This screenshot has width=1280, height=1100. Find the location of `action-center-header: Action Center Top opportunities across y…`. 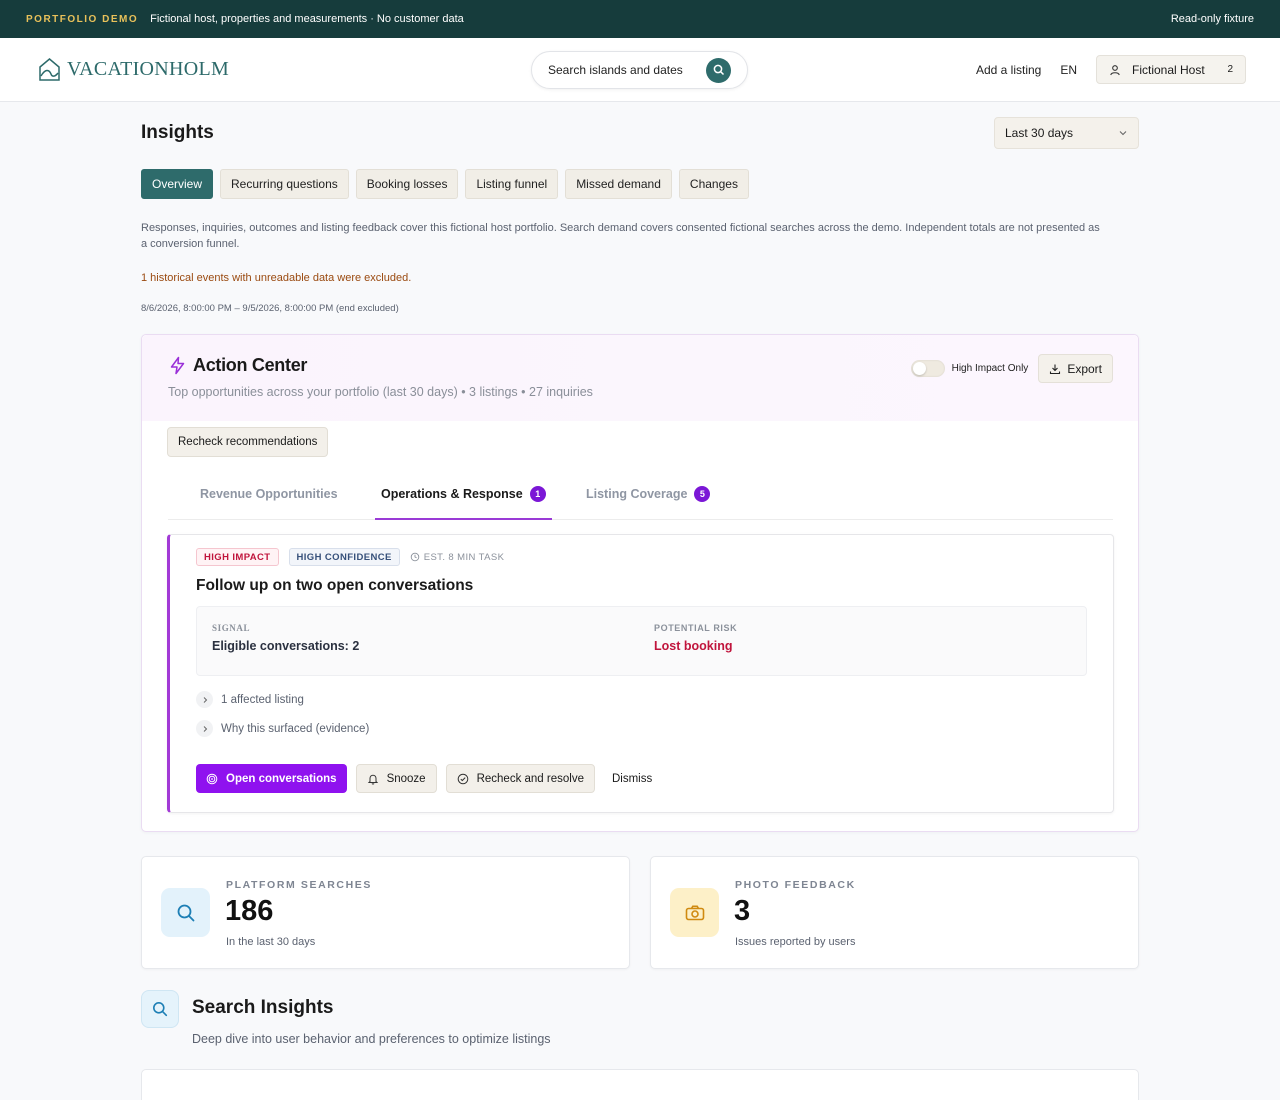

action-center-header: Action Center Top opportunities across y… is located at coordinates (640, 378).